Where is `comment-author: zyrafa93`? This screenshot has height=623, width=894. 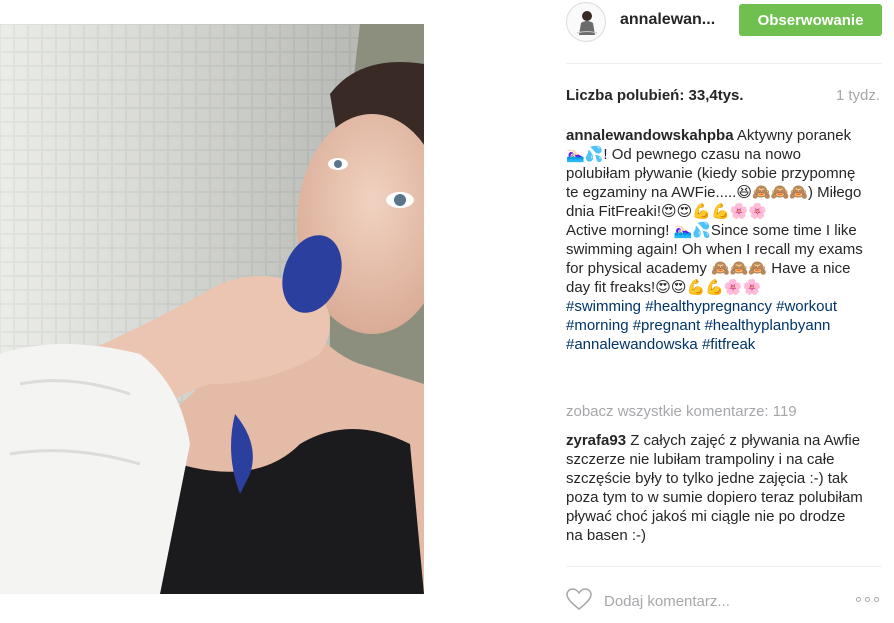
comment-author: zyrafa93 is located at coordinates (596, 440).